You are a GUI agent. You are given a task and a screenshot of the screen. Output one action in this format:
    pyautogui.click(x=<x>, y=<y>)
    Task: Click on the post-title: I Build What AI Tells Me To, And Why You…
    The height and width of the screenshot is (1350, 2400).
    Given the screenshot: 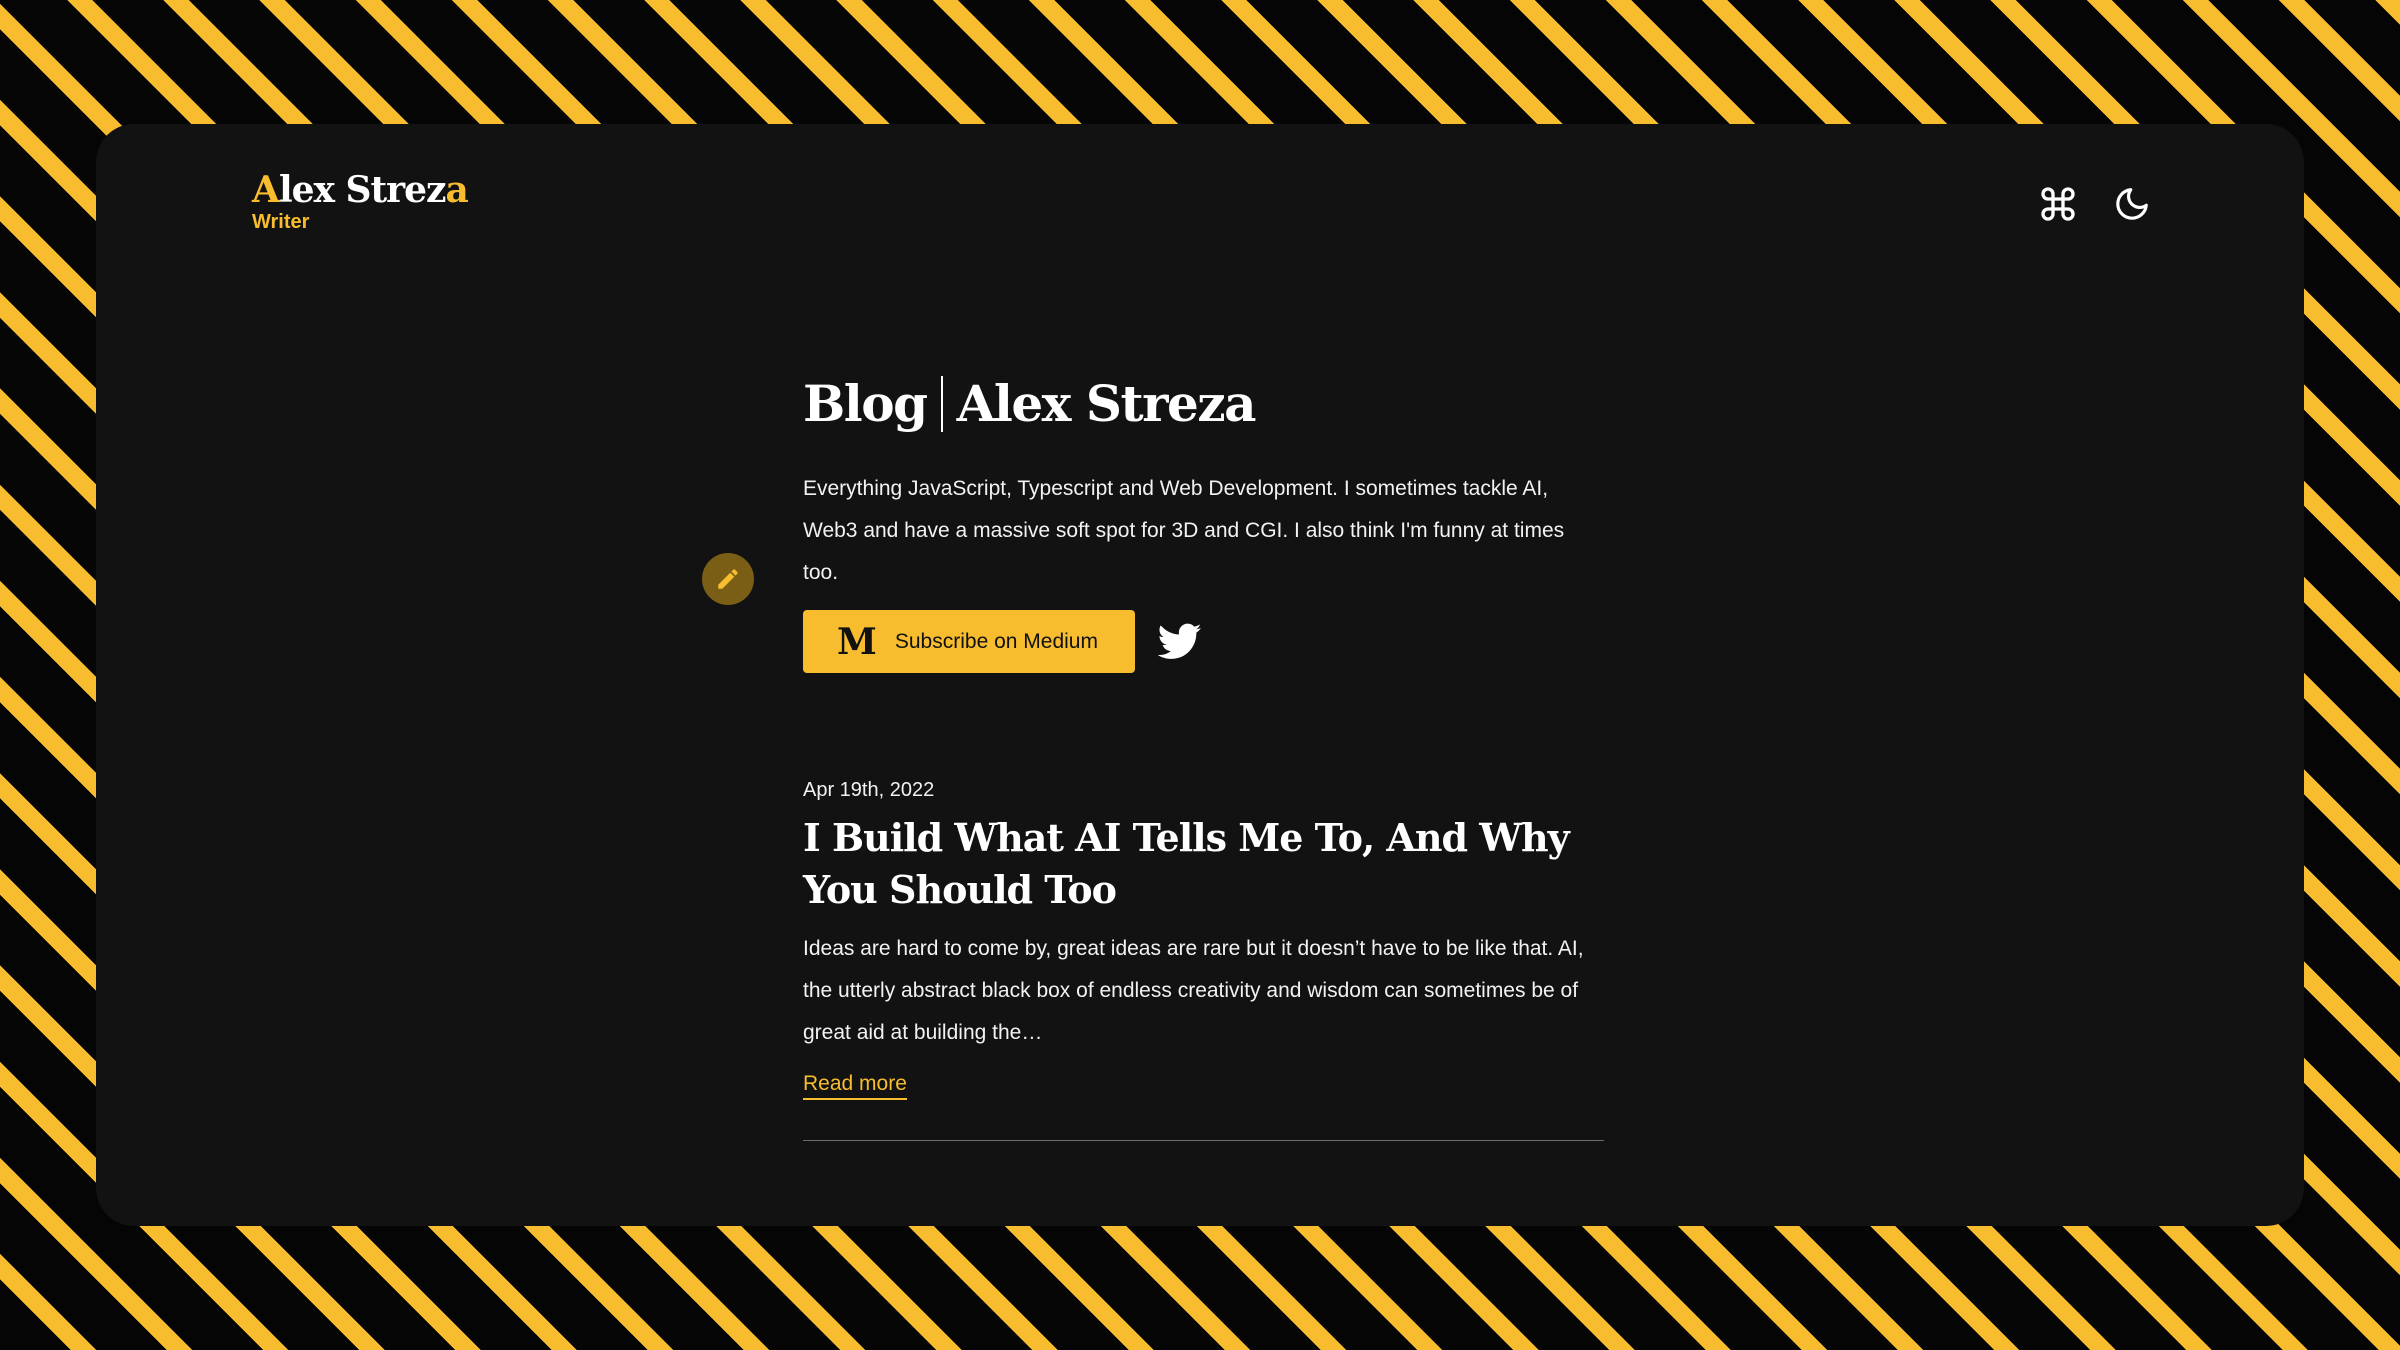 What is the action you would take?
    pyautogui.click(x=1203, y=864)
    